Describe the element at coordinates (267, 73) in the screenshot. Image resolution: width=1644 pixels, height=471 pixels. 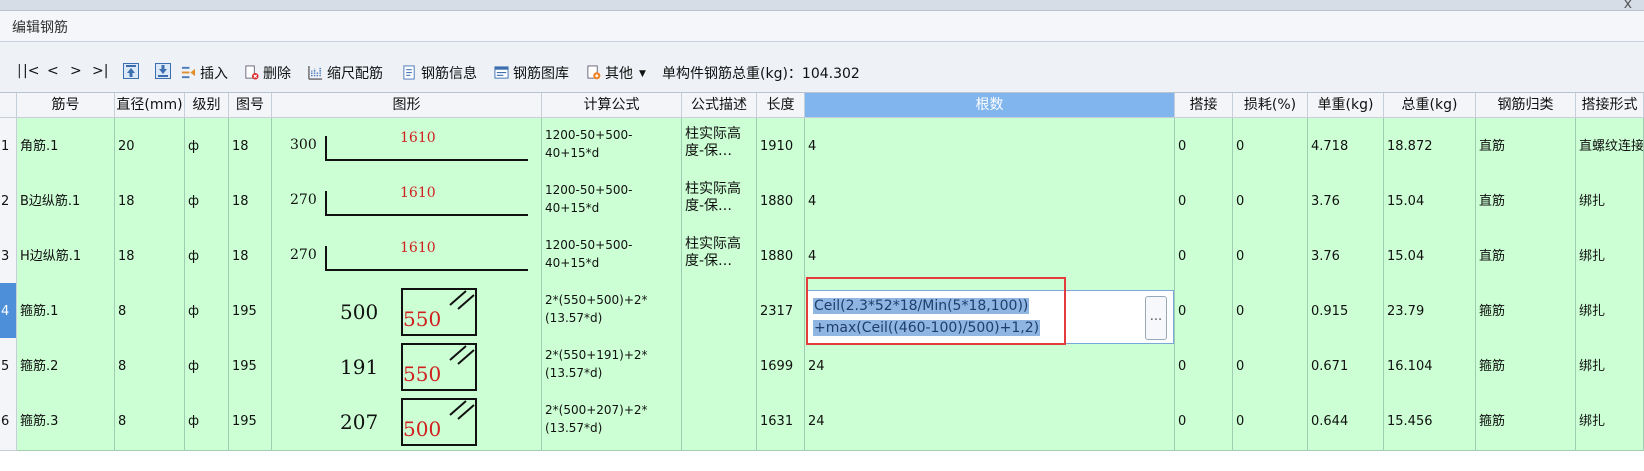
I see `delete-button: 删除` at that location.